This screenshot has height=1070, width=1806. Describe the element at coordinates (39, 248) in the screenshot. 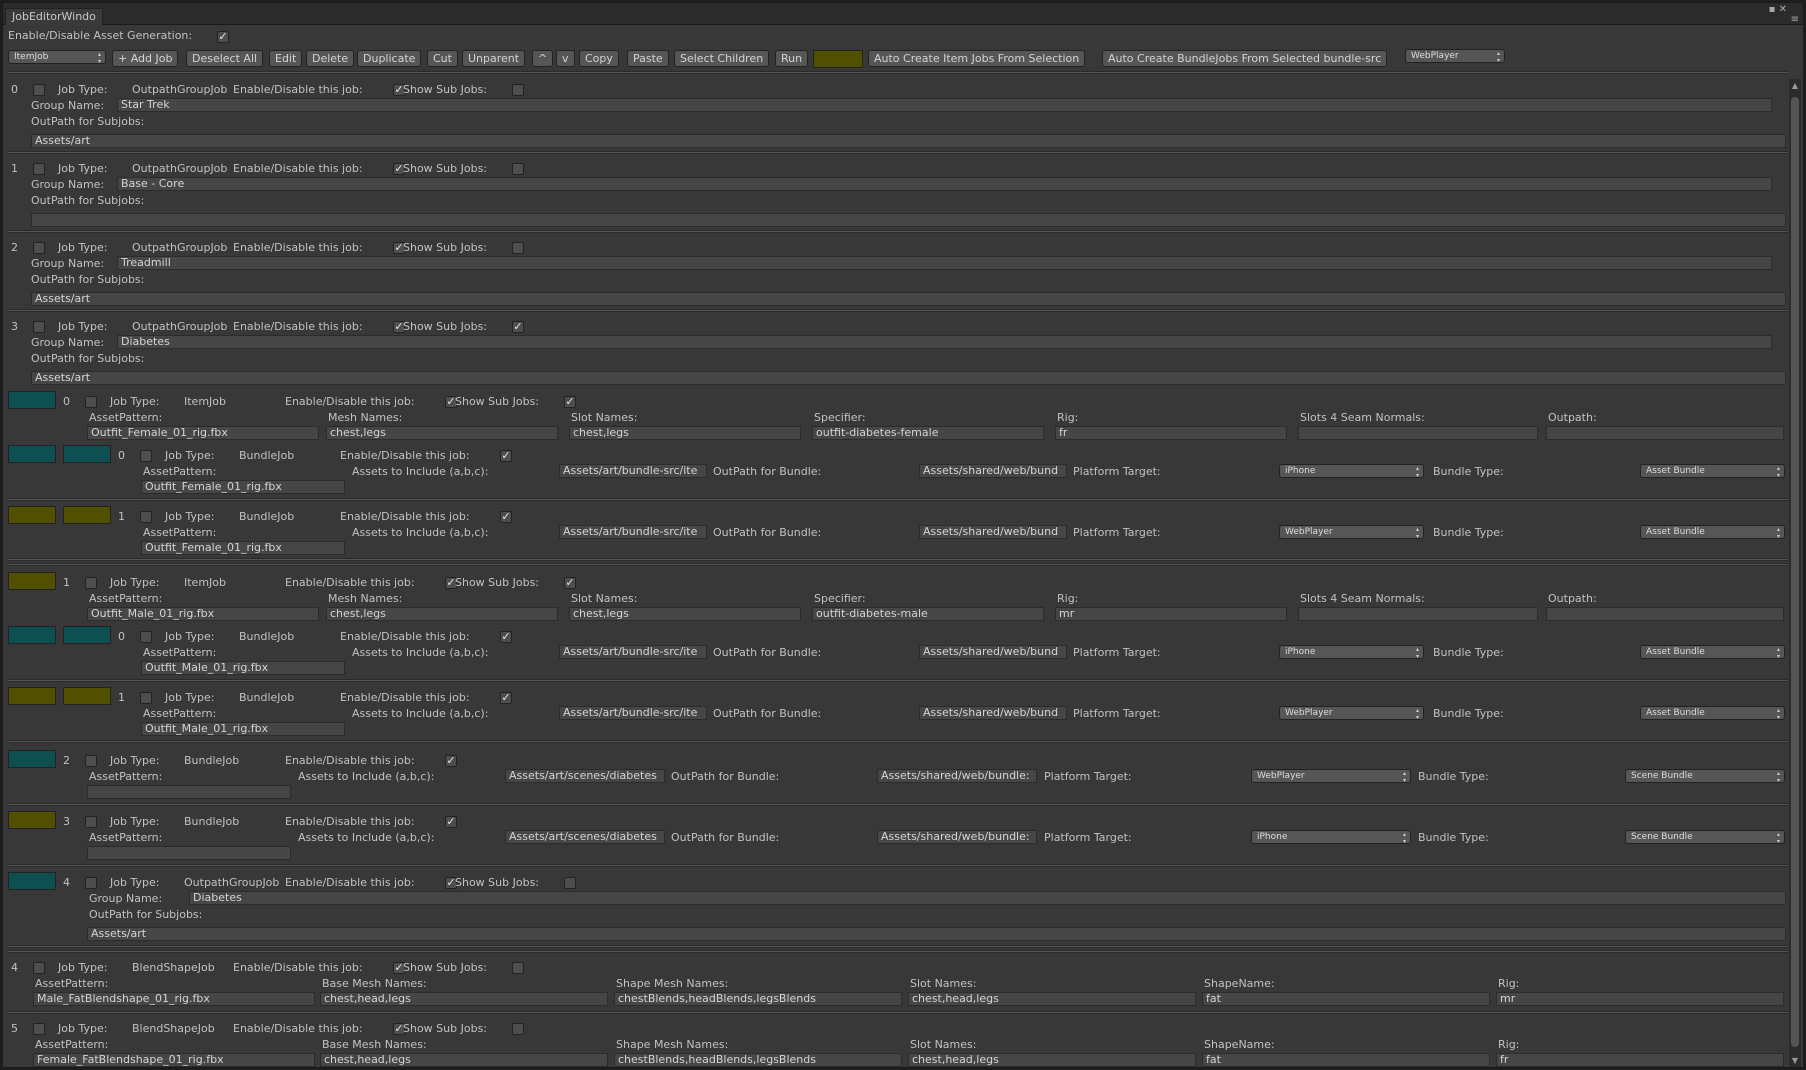

I see `group-2-select-checkbox` at that location.